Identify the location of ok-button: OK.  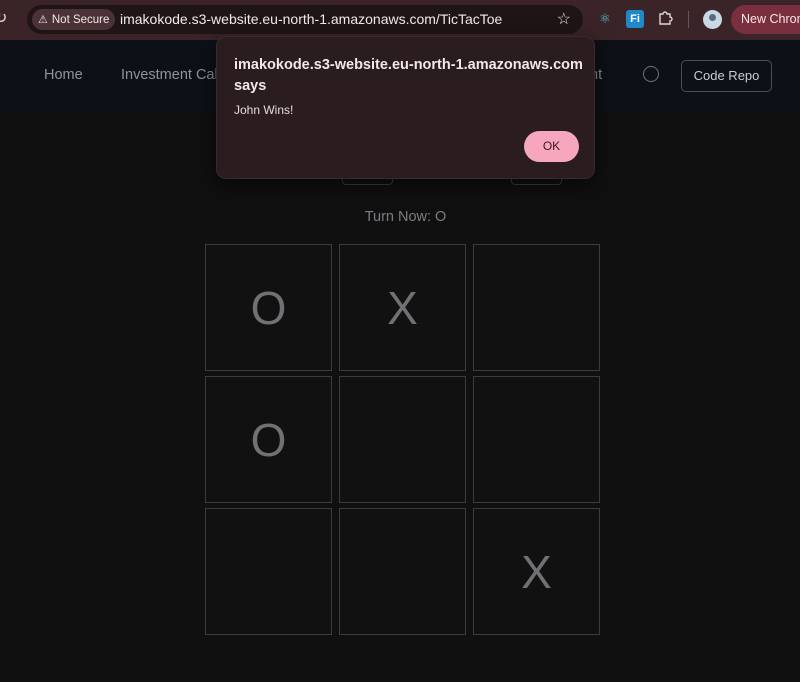
(551, 146).